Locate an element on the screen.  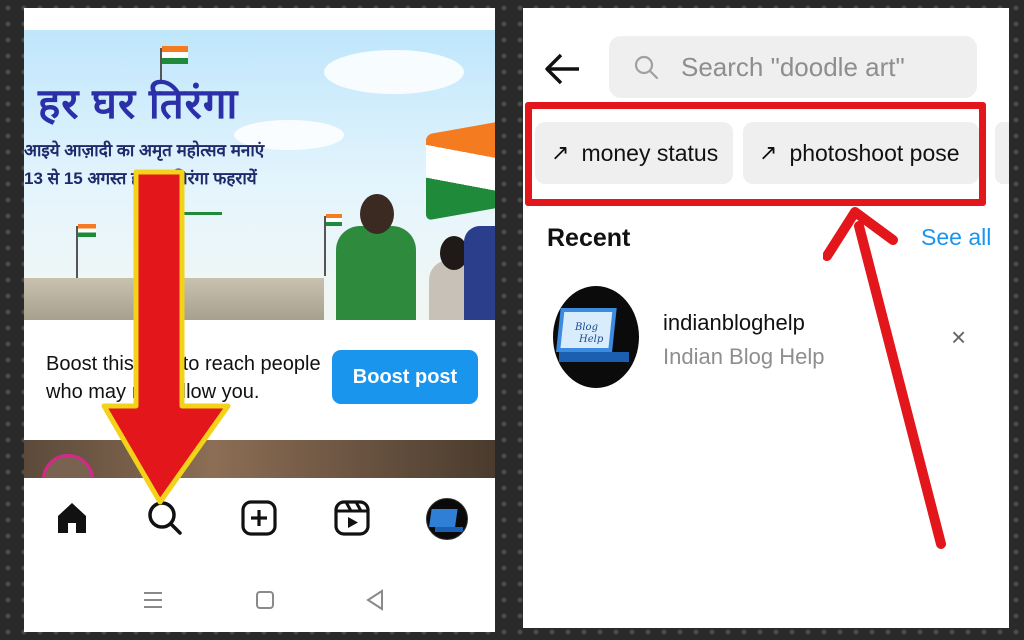
back-triangle-icon is located at coordinates (375, 602).